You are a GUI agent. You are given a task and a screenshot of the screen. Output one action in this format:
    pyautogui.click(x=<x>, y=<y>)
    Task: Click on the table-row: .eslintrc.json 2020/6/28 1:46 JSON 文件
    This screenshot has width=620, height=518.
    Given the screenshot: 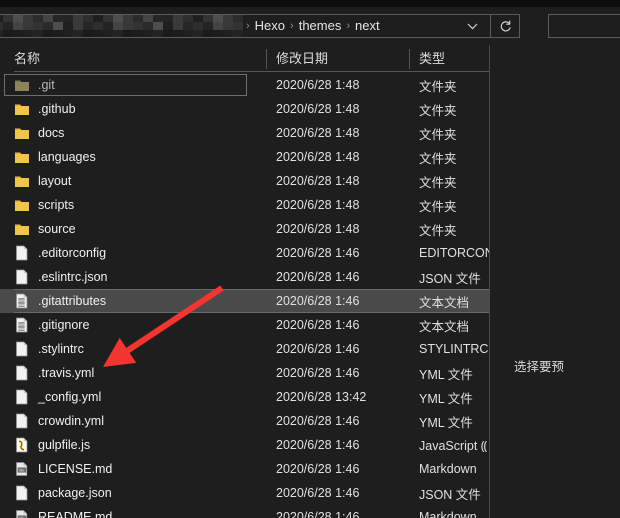 What is the action you would take?
    pyautogui.click(x=244, y=277)
    